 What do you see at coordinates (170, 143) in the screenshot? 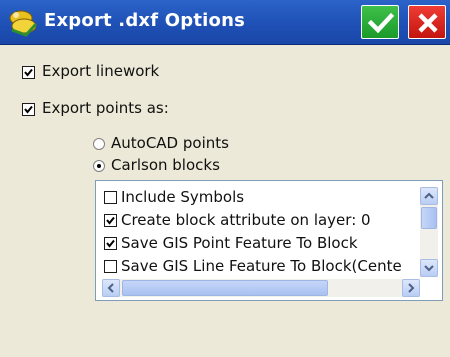
I see `autocad-points-label: AutoCAD points` at bounding box center [170, 143].